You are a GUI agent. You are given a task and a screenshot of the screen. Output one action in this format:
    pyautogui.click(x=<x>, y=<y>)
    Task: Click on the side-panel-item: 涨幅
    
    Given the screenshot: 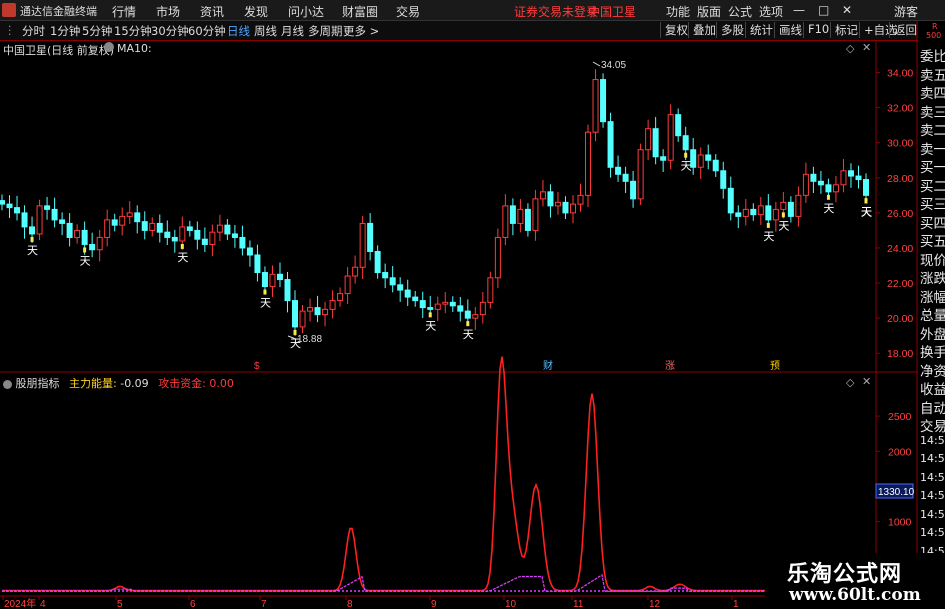 What is the action you would take?
    pyautogui.click(x=932, y=296)
    